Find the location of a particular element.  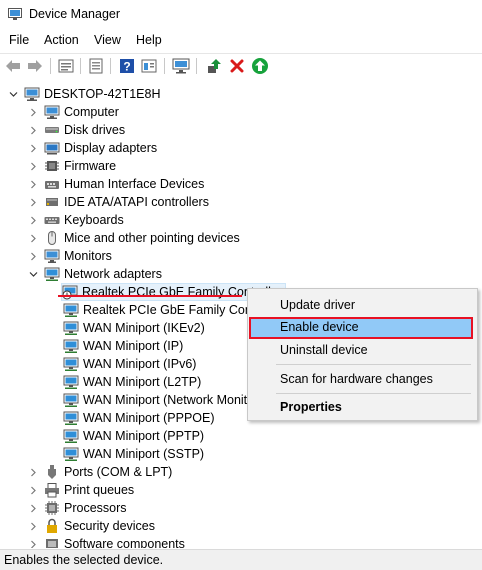

tree-device-label: WAN Miniport (PPPOE) is located at coordinates (149, 418).